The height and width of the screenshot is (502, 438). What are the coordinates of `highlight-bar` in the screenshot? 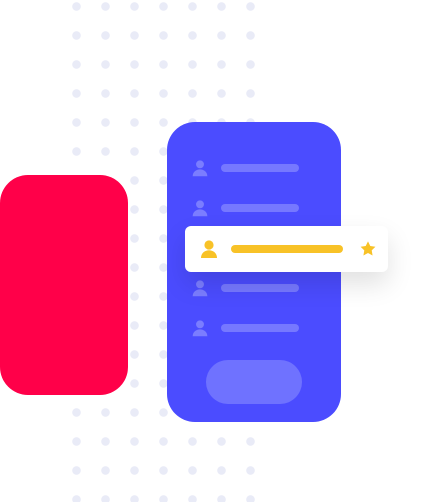 It's located at (287, 249).